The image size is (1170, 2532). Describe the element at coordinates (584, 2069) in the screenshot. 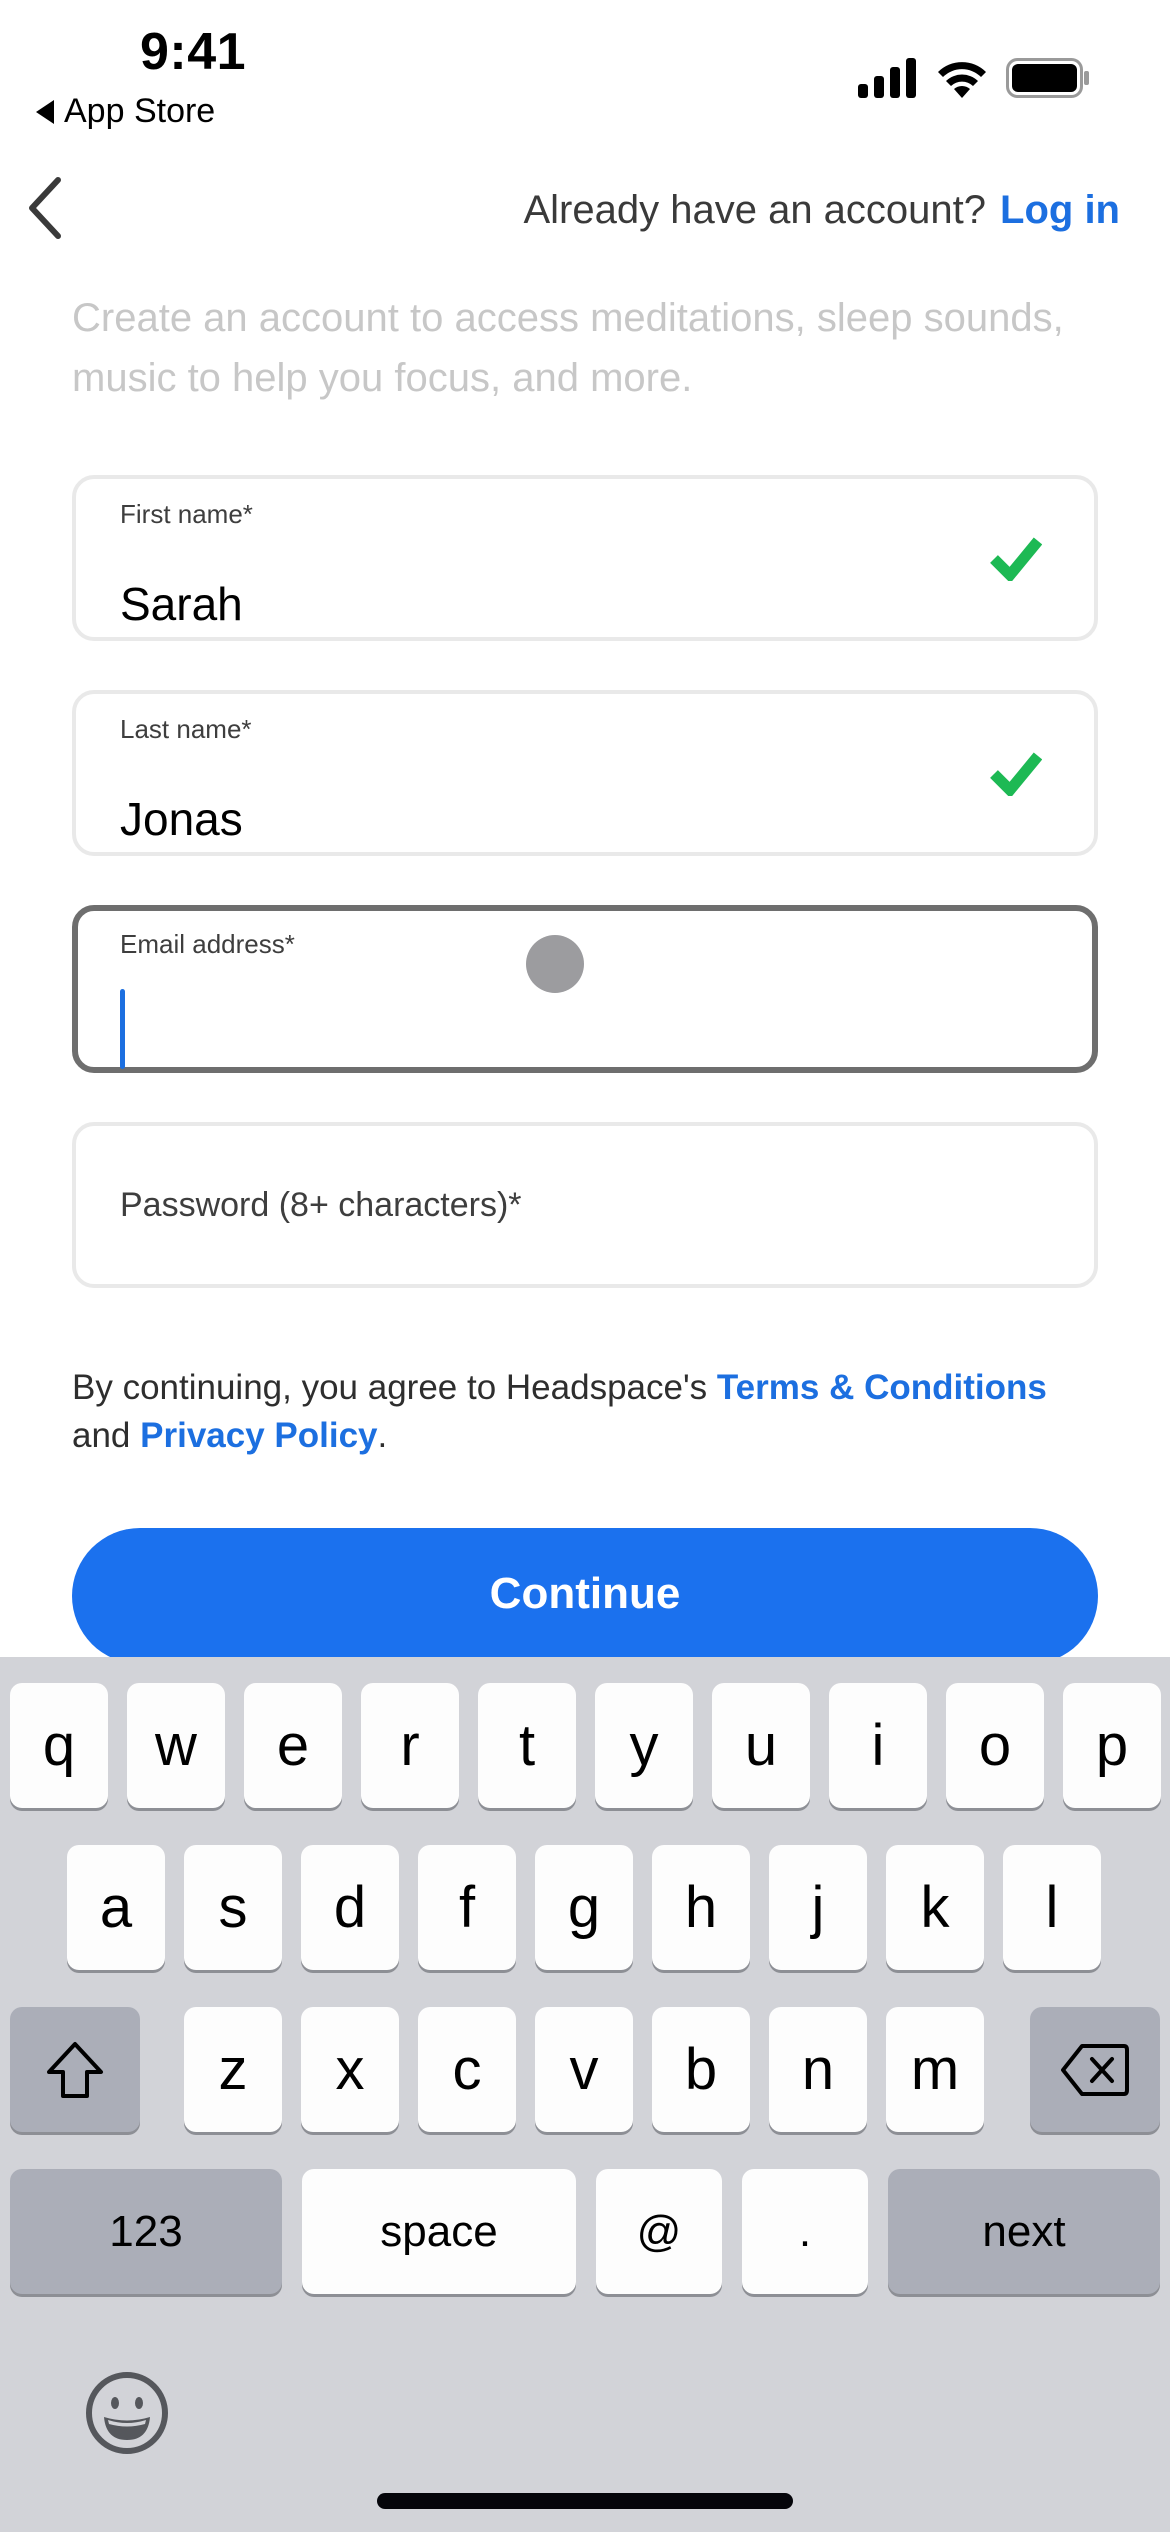

I see `key-v: v` at that location.